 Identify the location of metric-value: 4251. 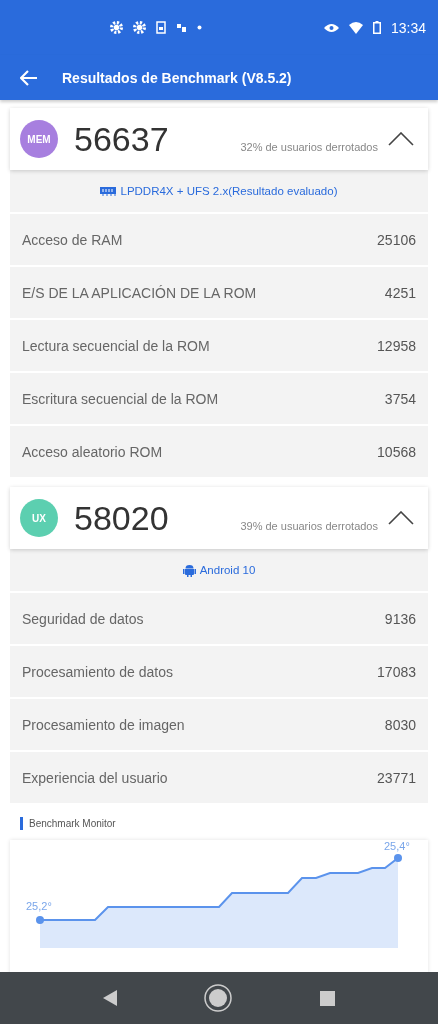
(400, 292).